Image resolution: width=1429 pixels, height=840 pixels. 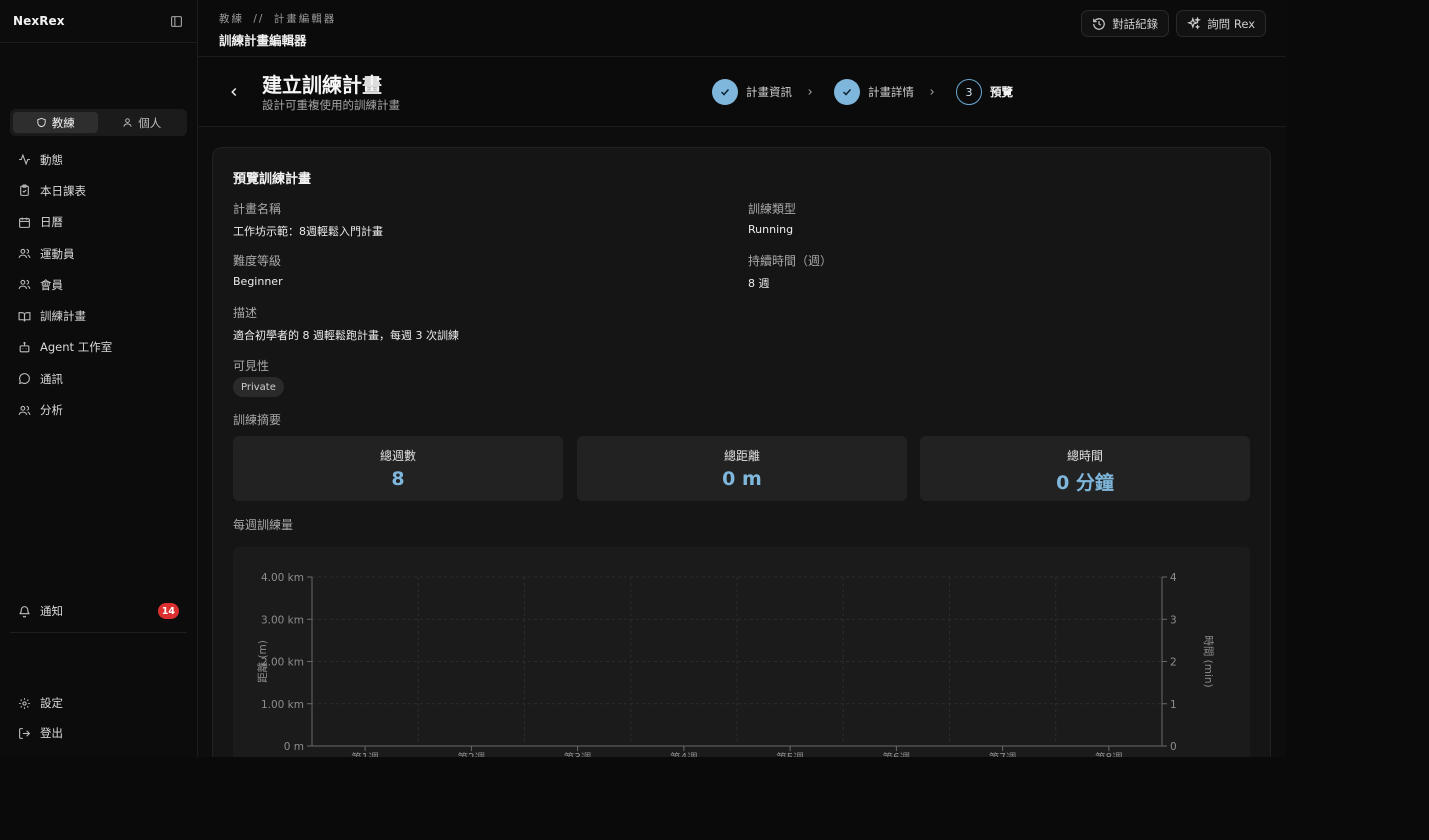 What do you see at coordinates (305, 19) in the screenshot?
I see `breadcrumb-item-plan-editor: 計畫編輯器` at bounding box center [305, 19].